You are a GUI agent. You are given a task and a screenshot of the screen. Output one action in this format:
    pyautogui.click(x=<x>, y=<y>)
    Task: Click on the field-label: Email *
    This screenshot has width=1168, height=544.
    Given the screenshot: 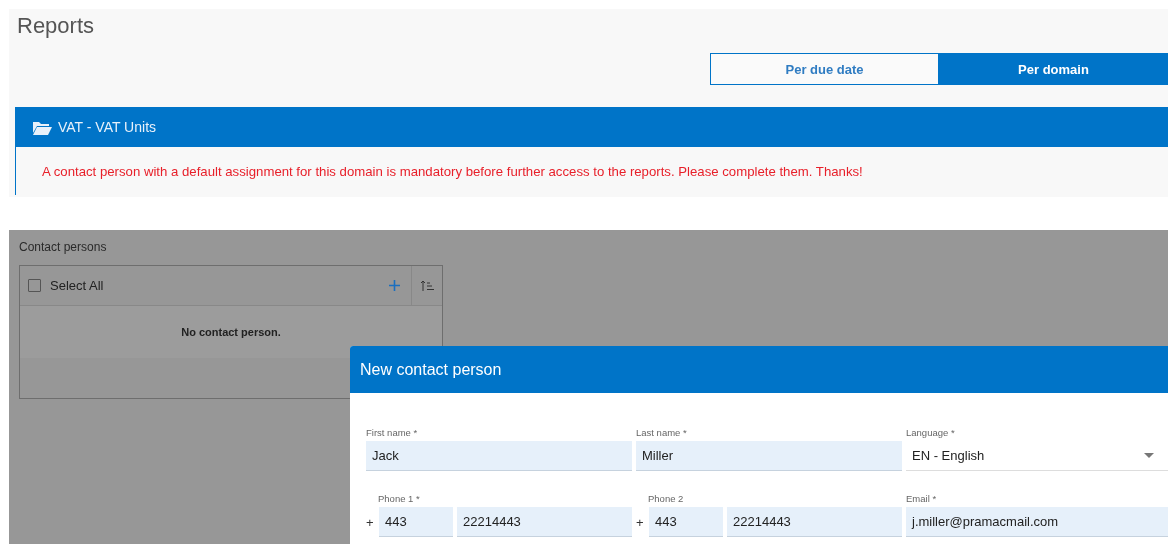 What is the action you would take?
    pyautogui.click(x=922, y=499)
    